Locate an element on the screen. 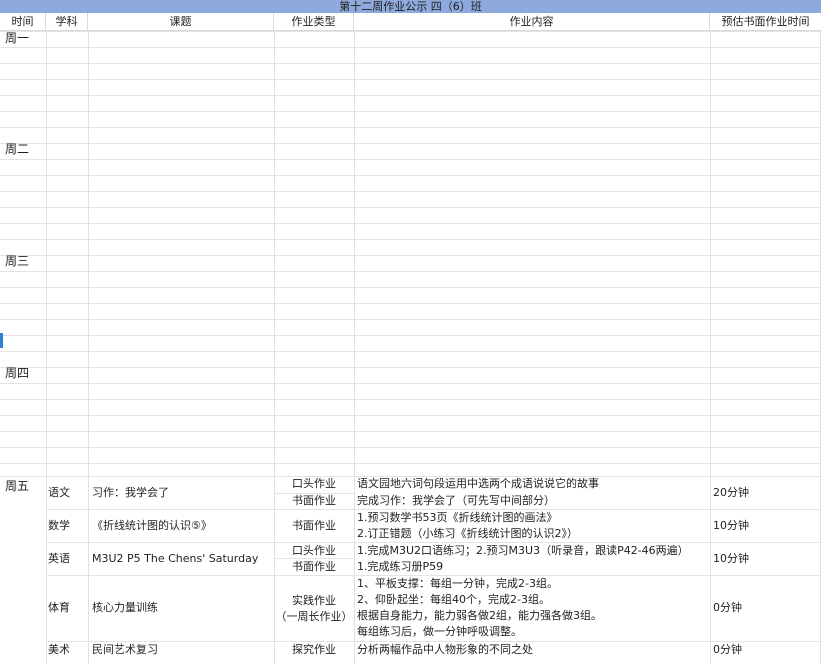  cell-type-art: 探究作业 is located at coordinates (314, 650).